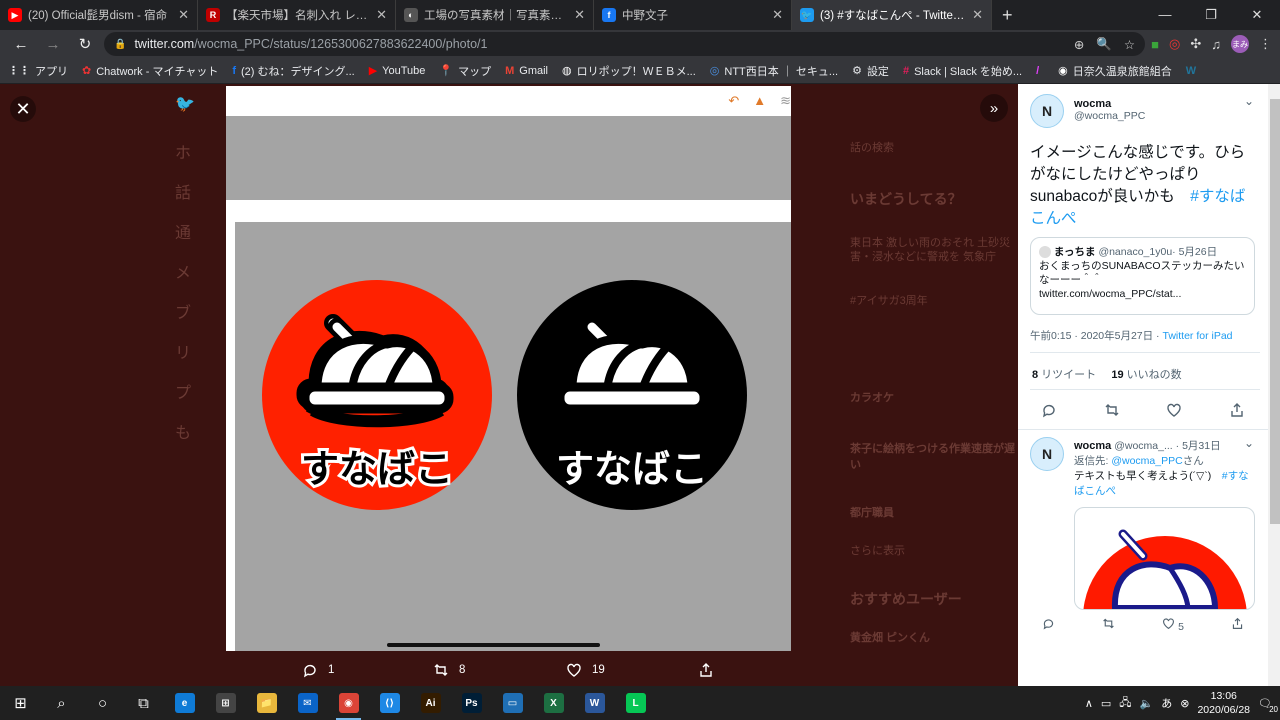 This screenshot has height=720, width=1280. I want to click on tweet-source: Twitter for iPad, so click(1197, 336).